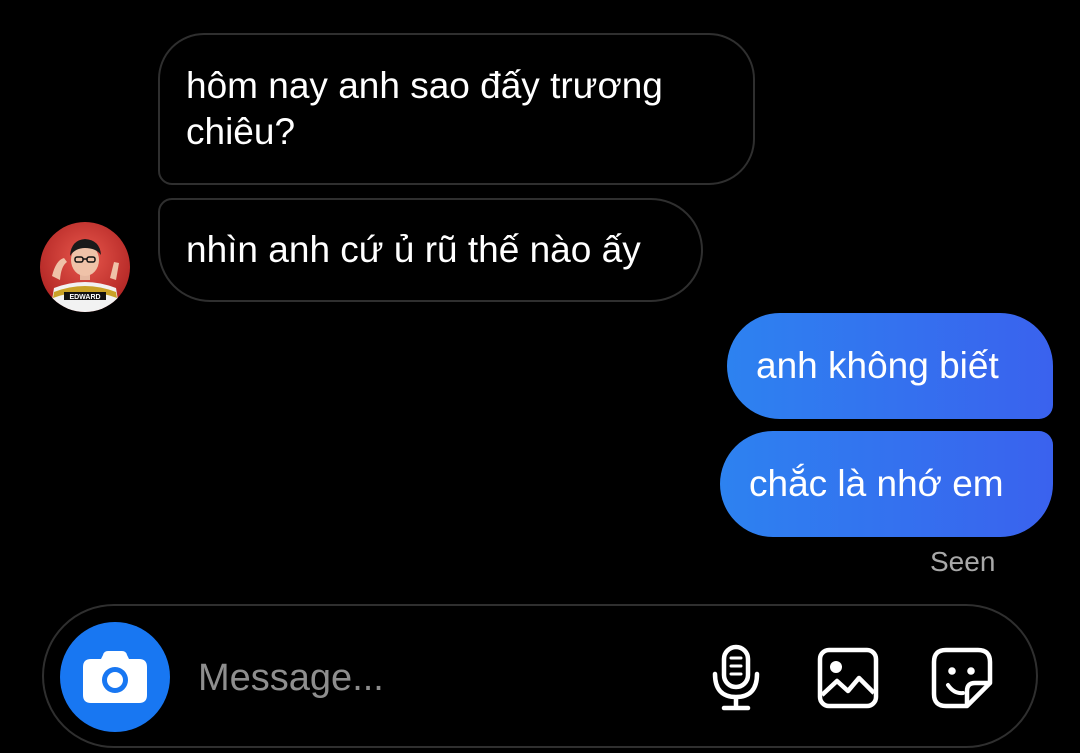  Describe the element at coordinates (877, 365) in the screenshot. I see `message-text: anh không biết` at that location.